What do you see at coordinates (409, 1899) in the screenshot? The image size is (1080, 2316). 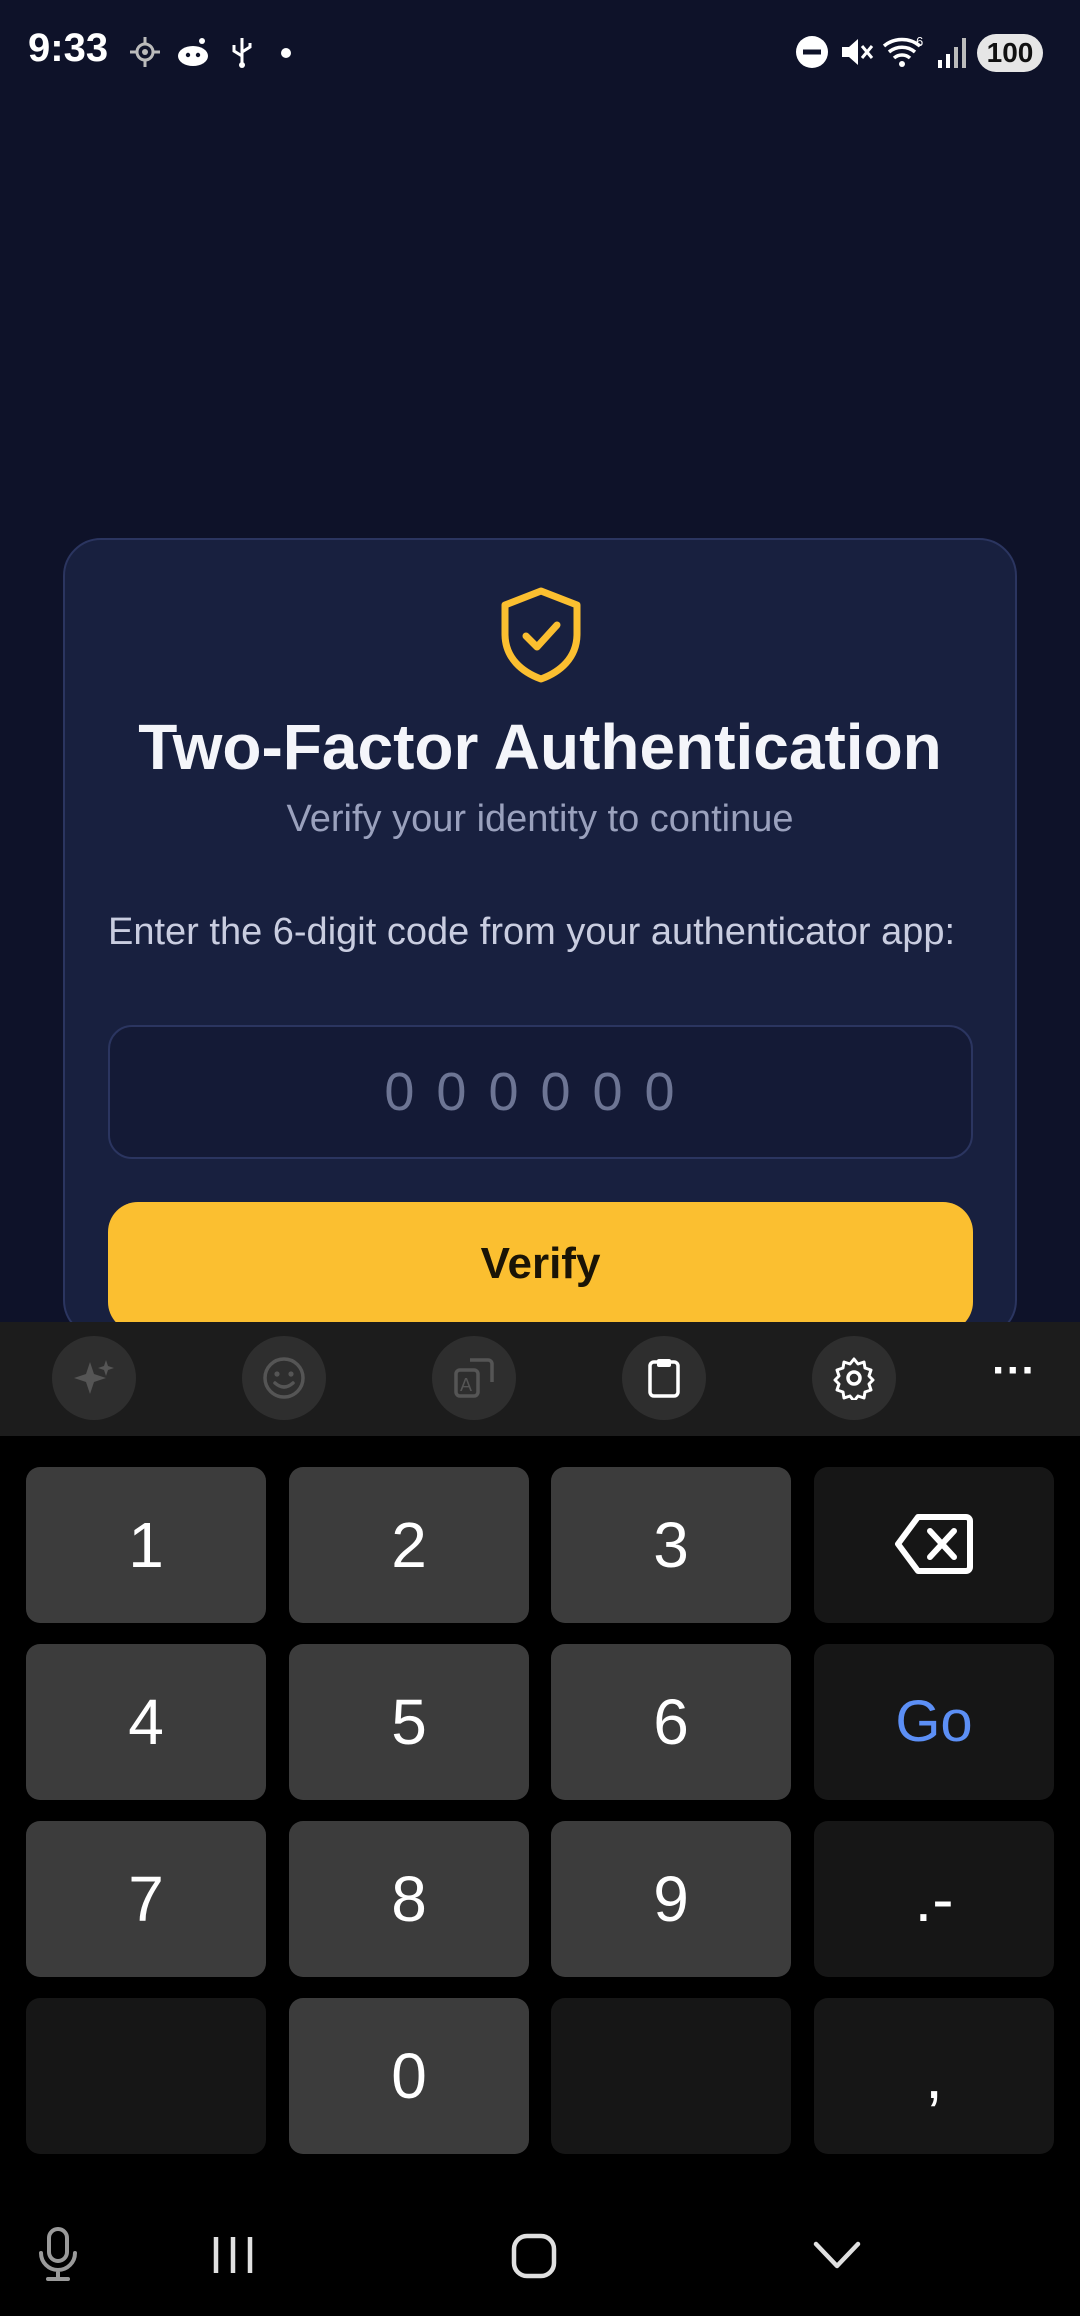 I see `key-8: 8` at bounding box center [409, 1899].